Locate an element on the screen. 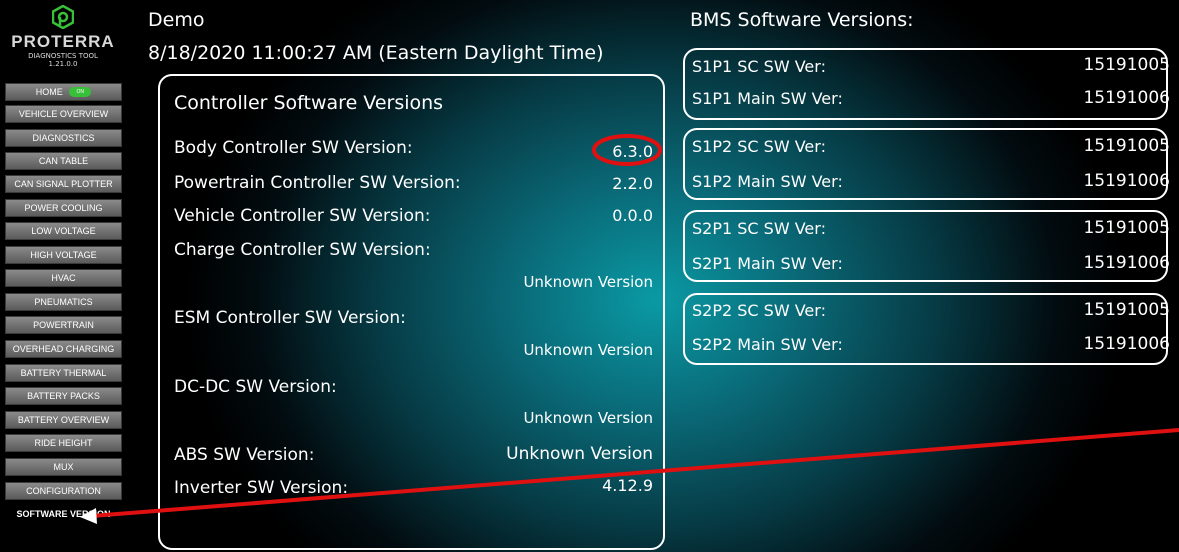 This screenshot has height=552, width=1179. nav-mux: MUX is located at coordinates (63, 467).